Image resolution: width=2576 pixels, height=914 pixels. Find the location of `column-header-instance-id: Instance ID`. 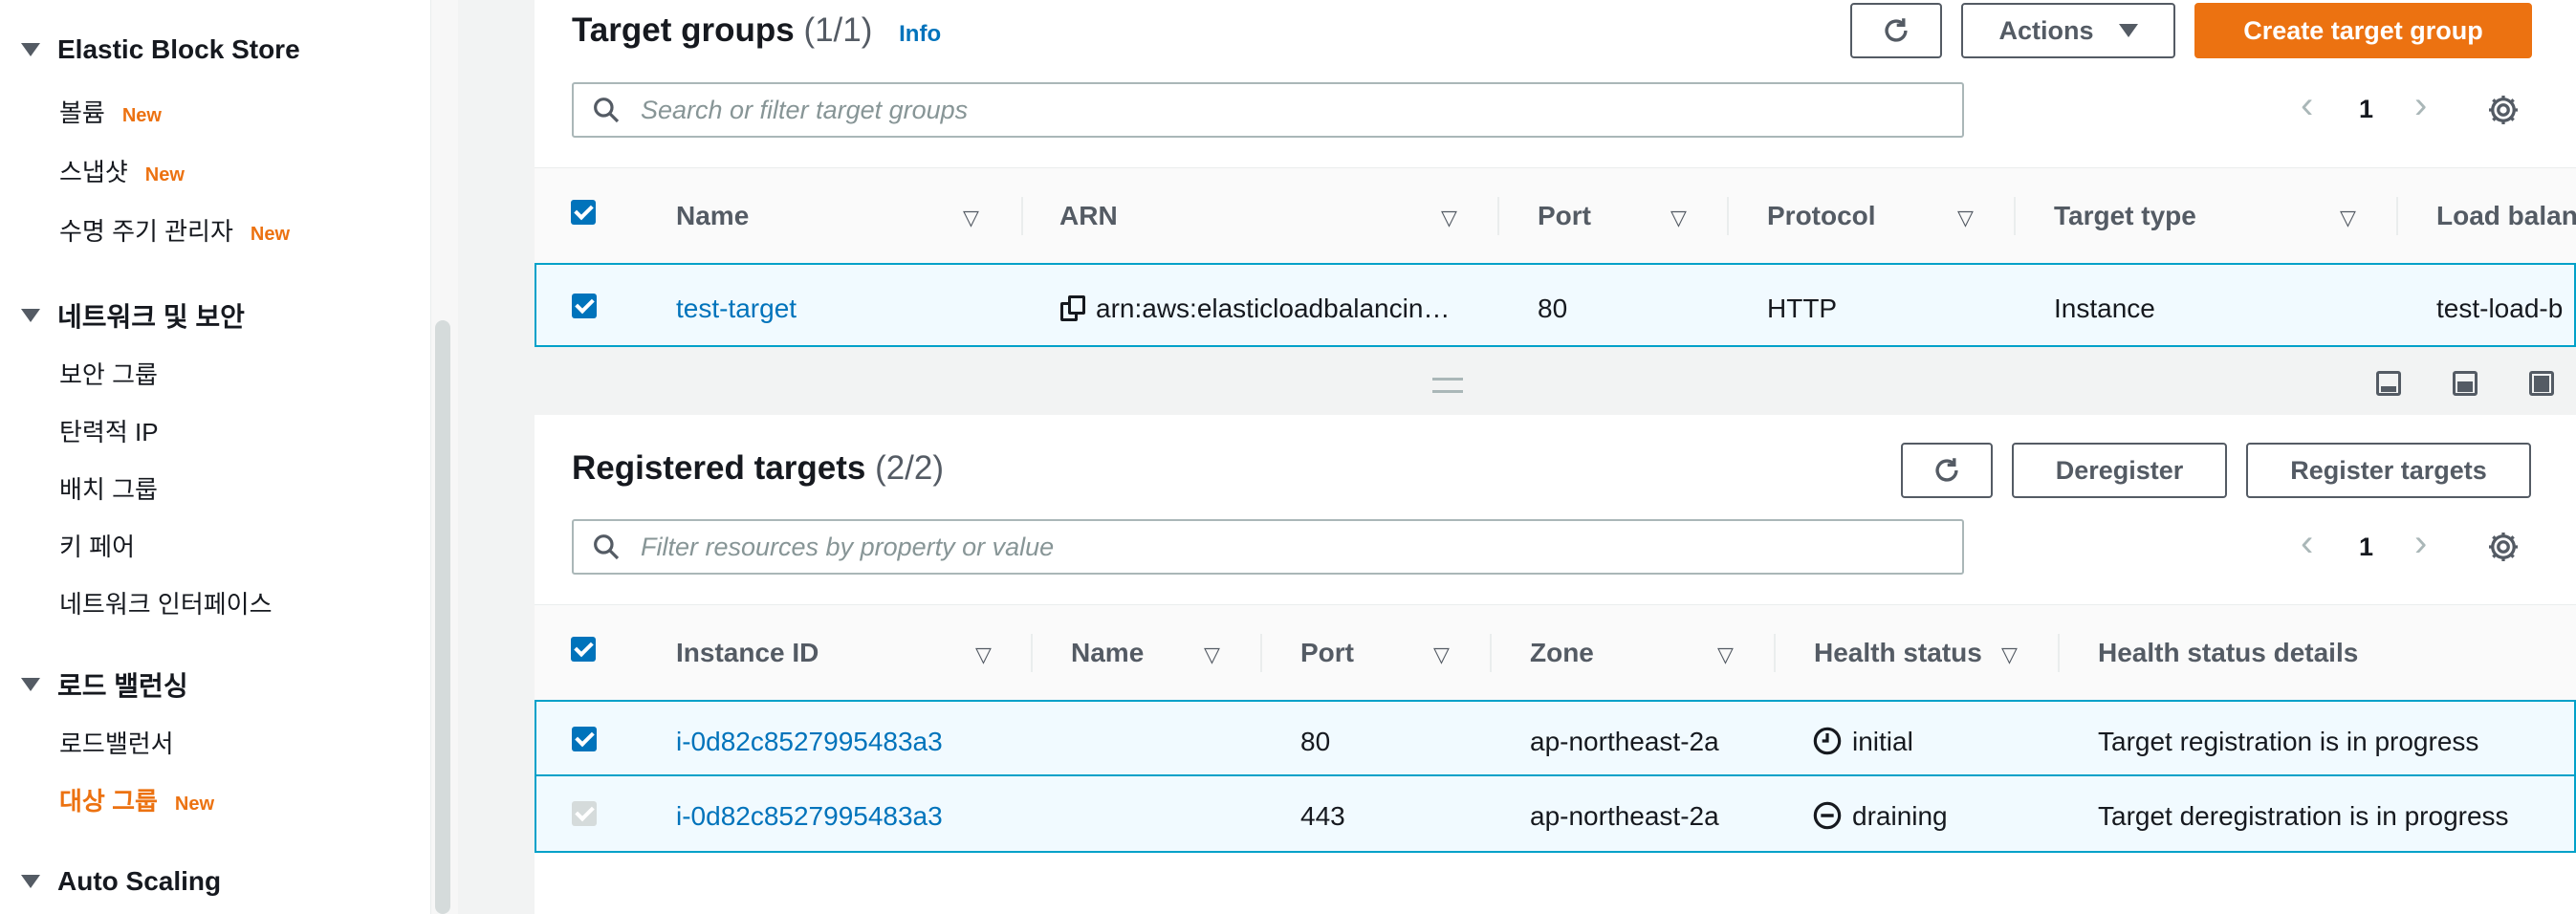

column-header-instance-id: Instance ID is located at coordinates (747, 653).